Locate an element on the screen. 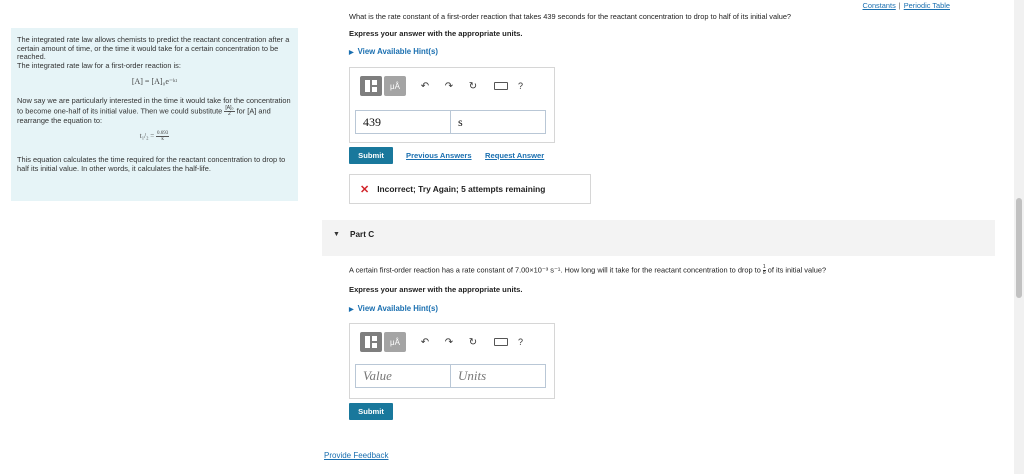 The height and width of the screenshot is (474, 1024). partb-hint-toggle: ▶ View Available Hint(s) is located at coordinates (393, 51).